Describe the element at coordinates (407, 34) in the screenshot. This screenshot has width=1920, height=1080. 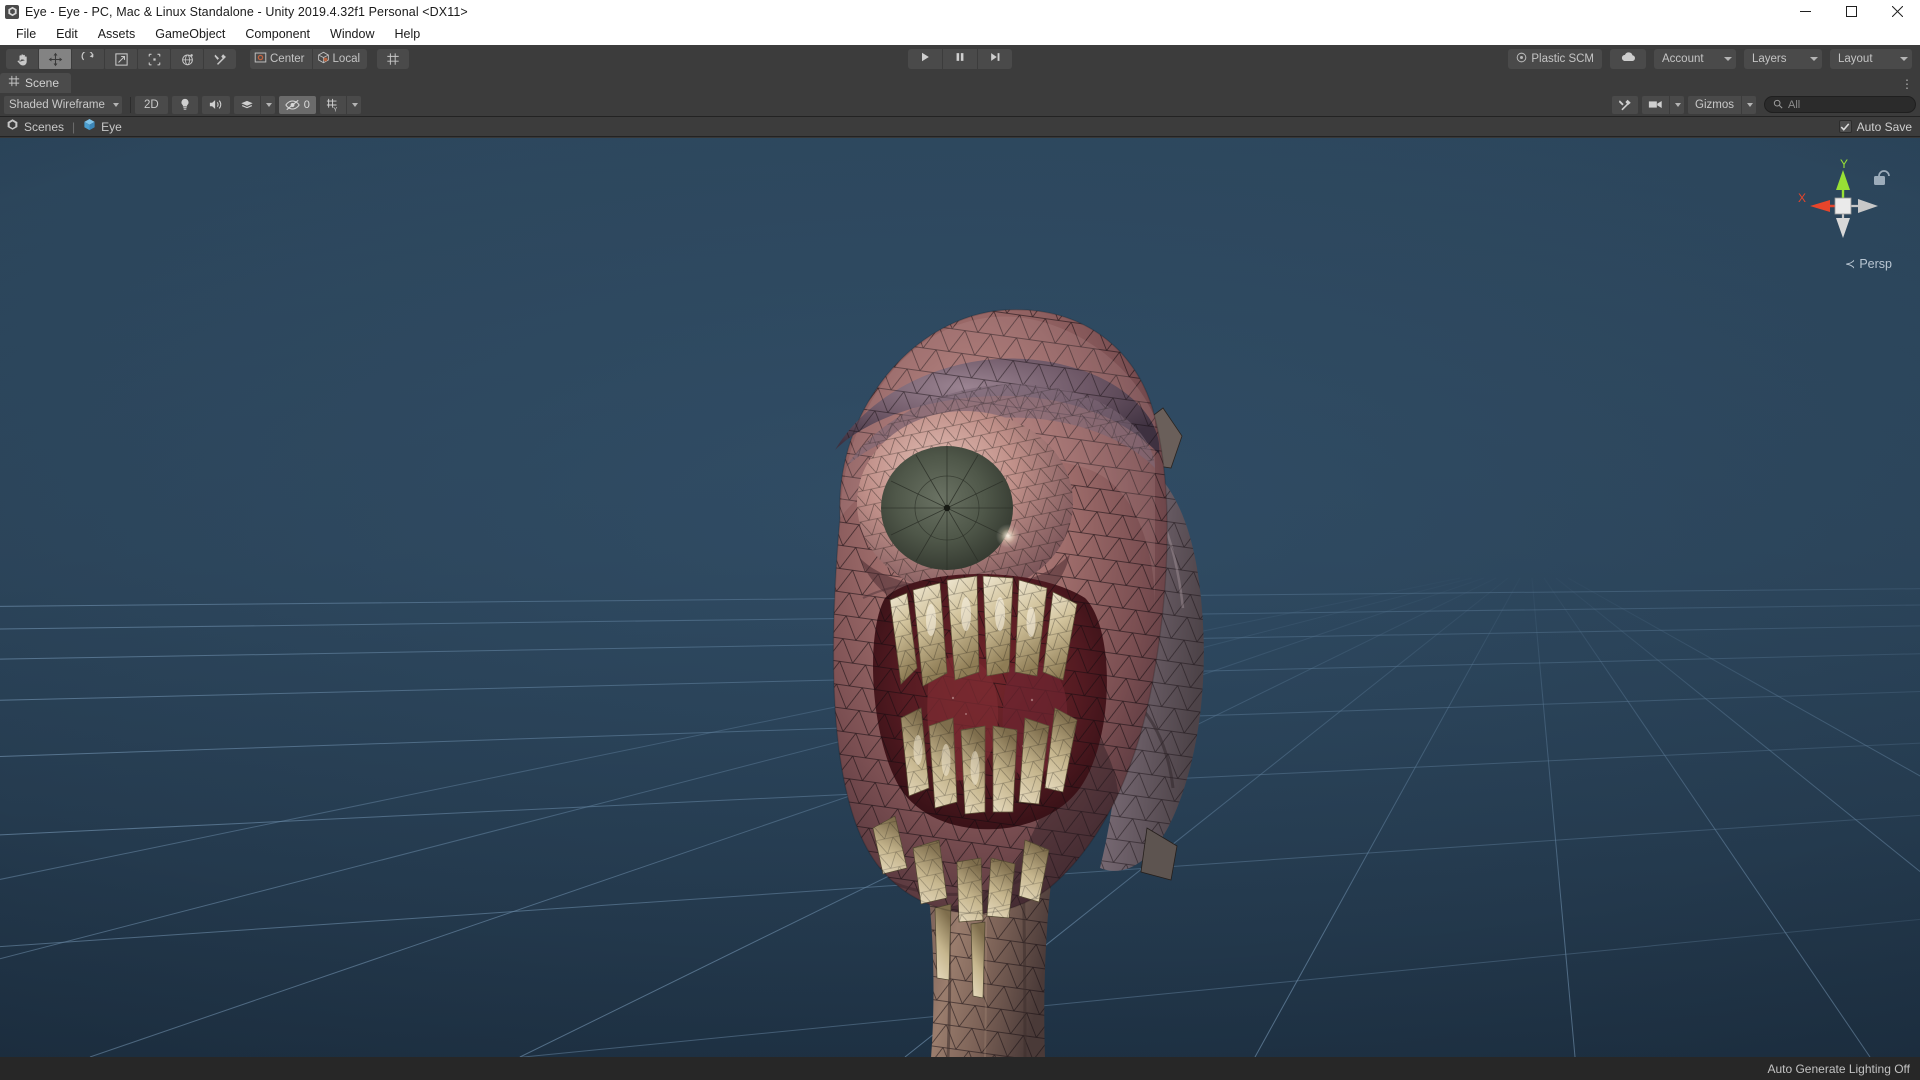
I see `menu-help: Help` at that location.